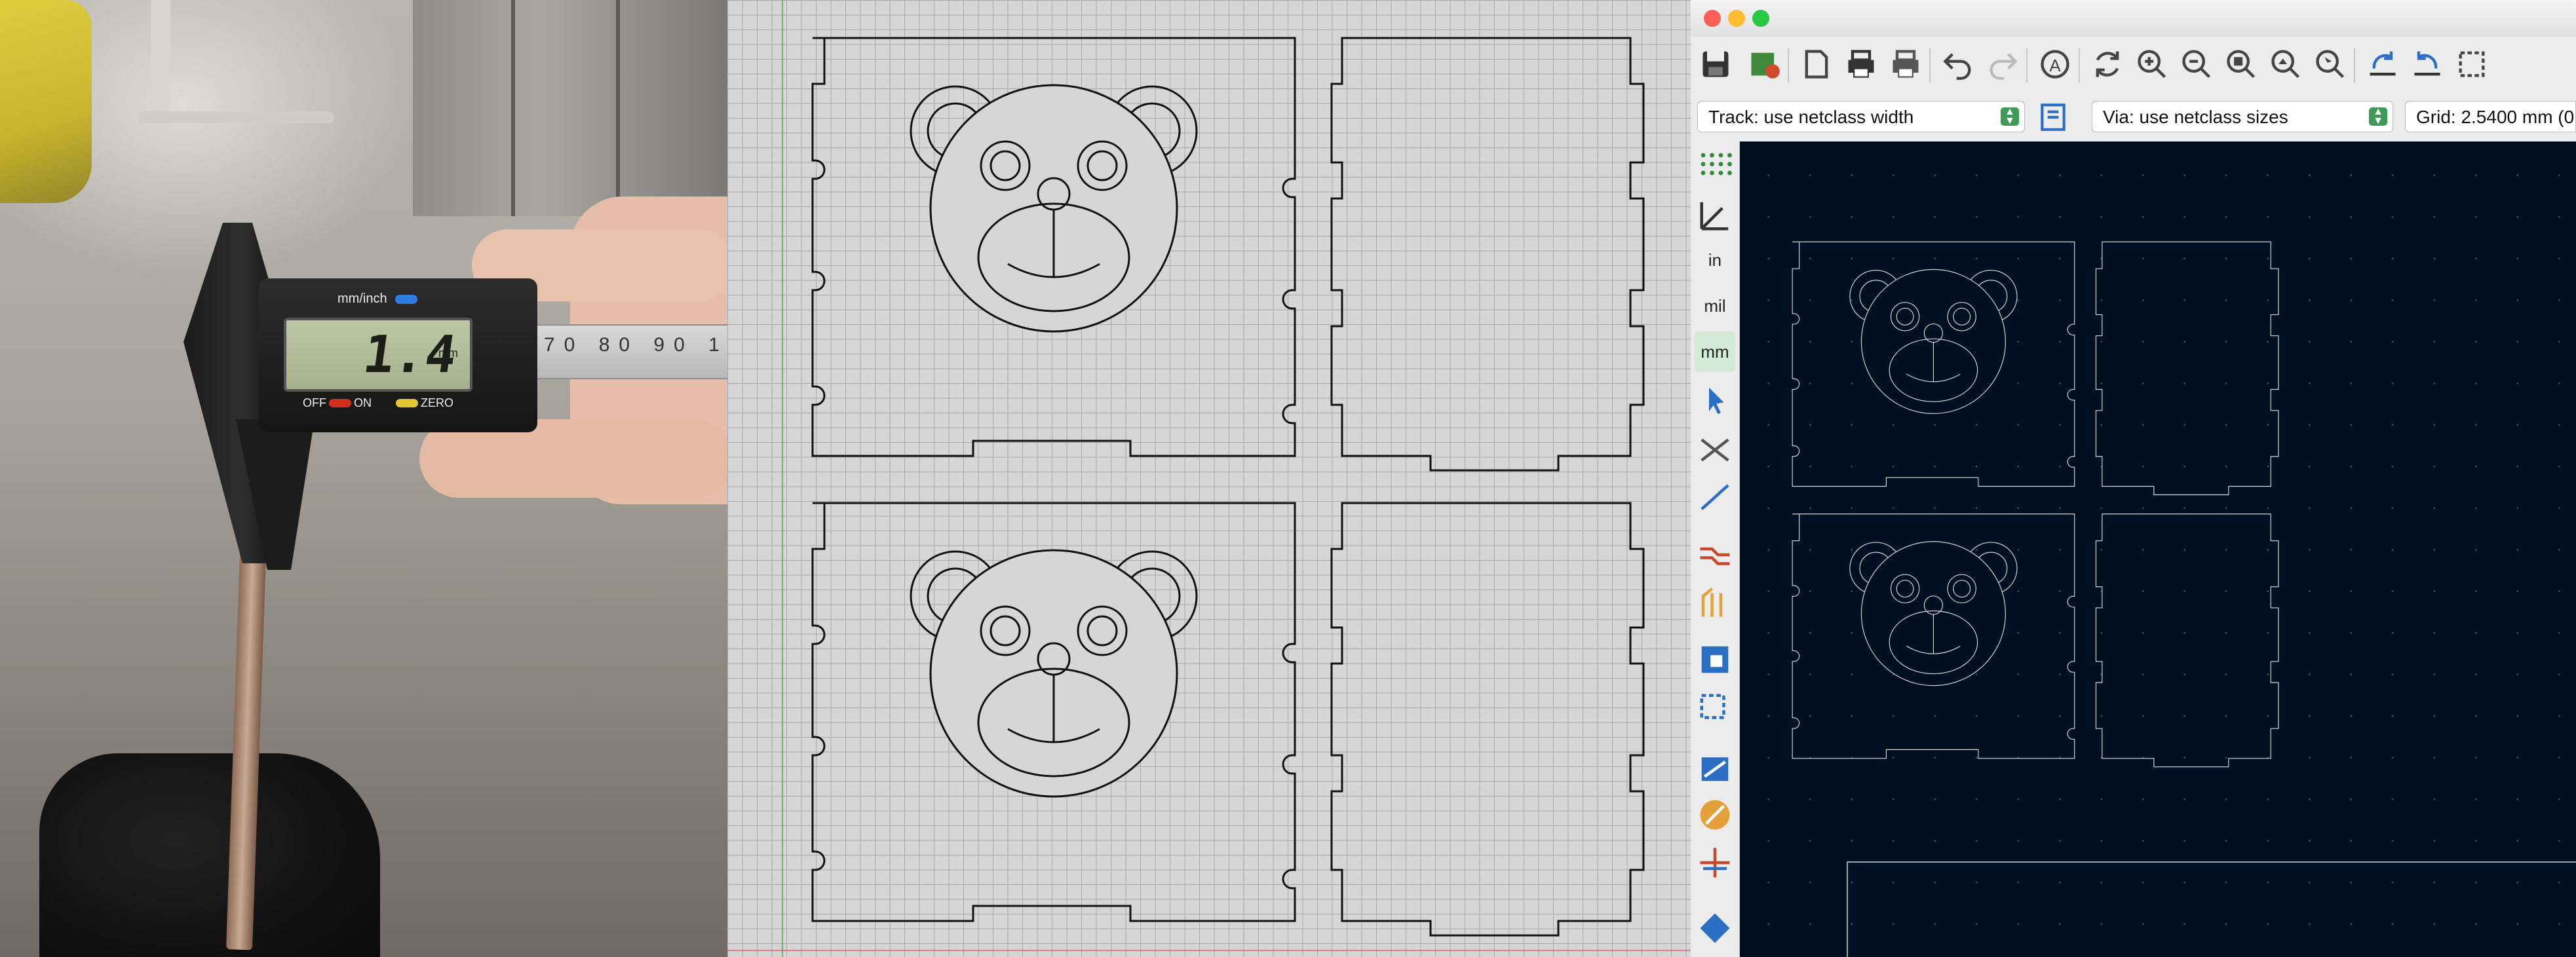  Describe the element at coordinates (314, 402) in the screenshot. I see `off-label: OFF` at that location.